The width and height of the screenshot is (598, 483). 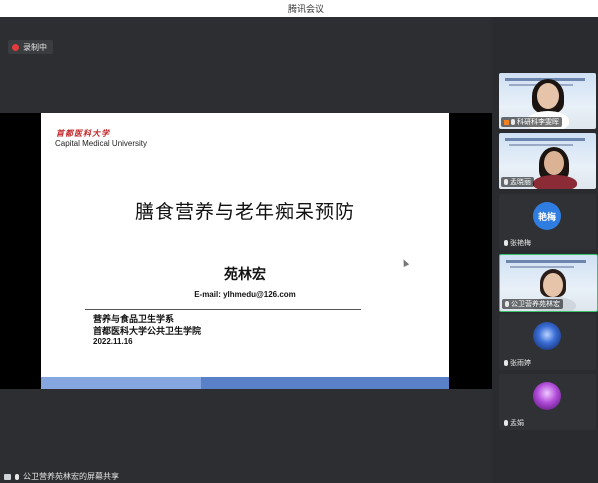 I want to click on slide-divider, so click(x=223, y=309).